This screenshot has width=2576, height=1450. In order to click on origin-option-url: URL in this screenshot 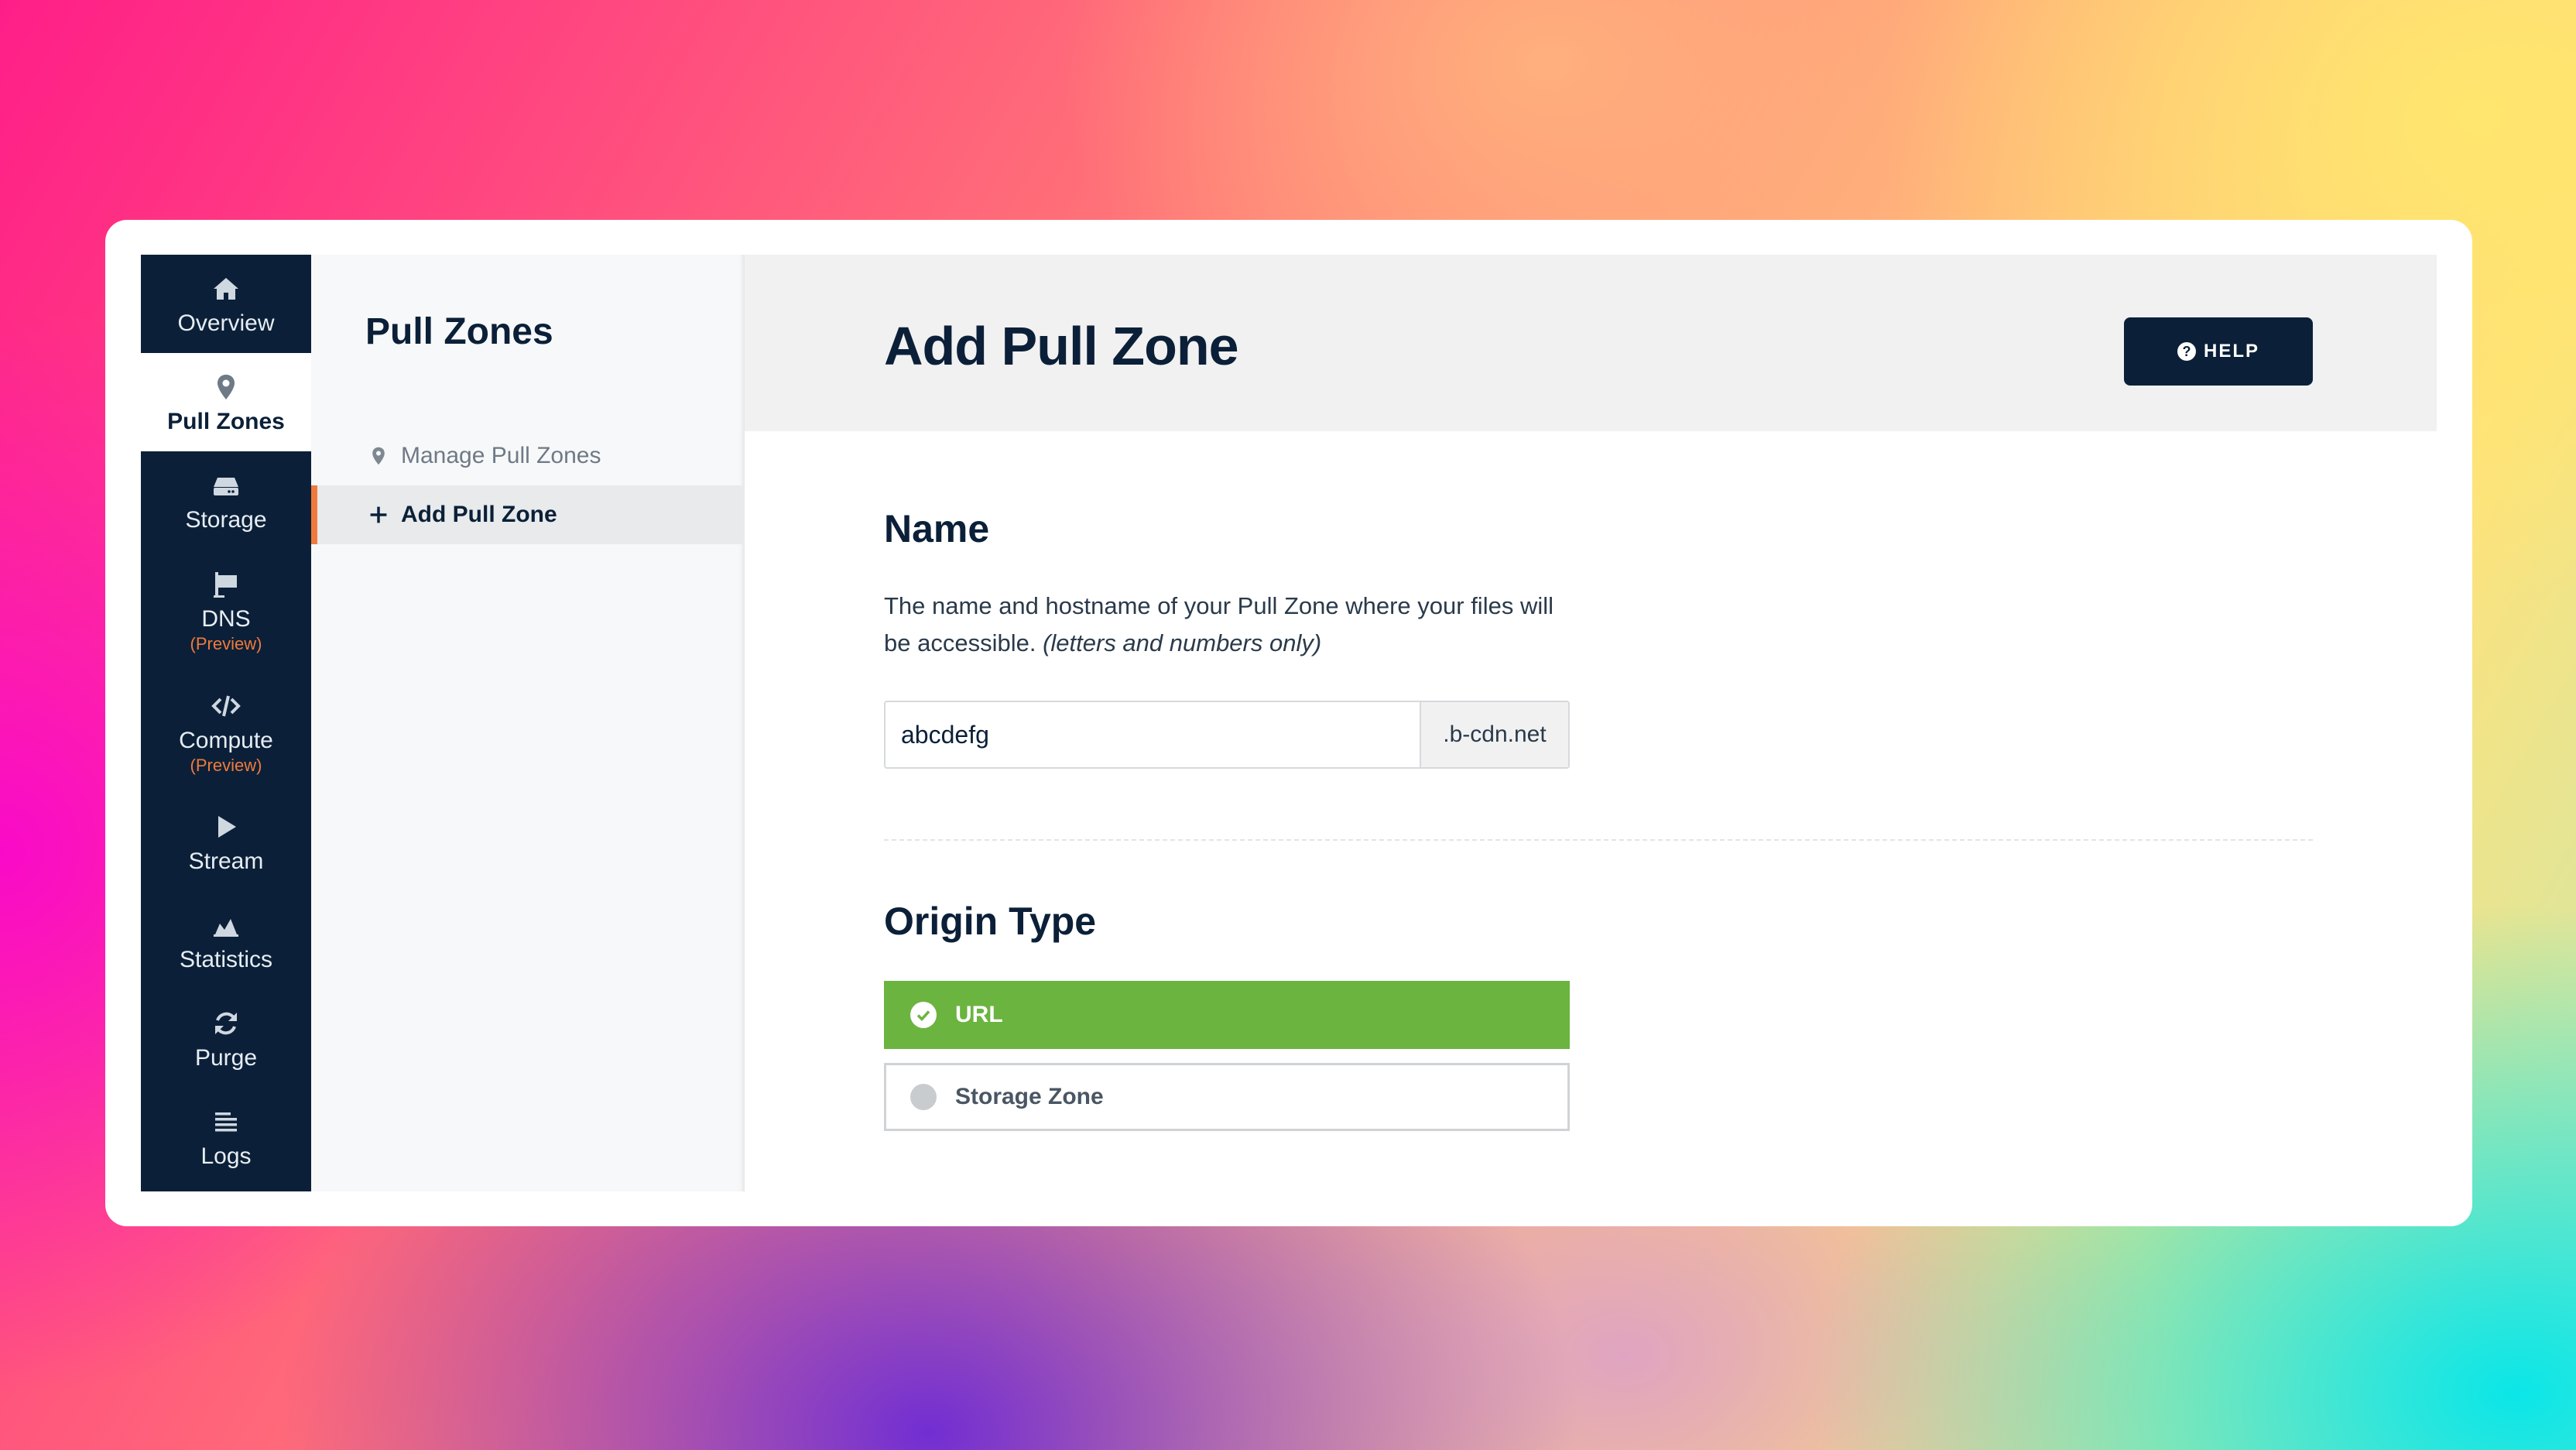, I will do `click(1227, 1015)`.